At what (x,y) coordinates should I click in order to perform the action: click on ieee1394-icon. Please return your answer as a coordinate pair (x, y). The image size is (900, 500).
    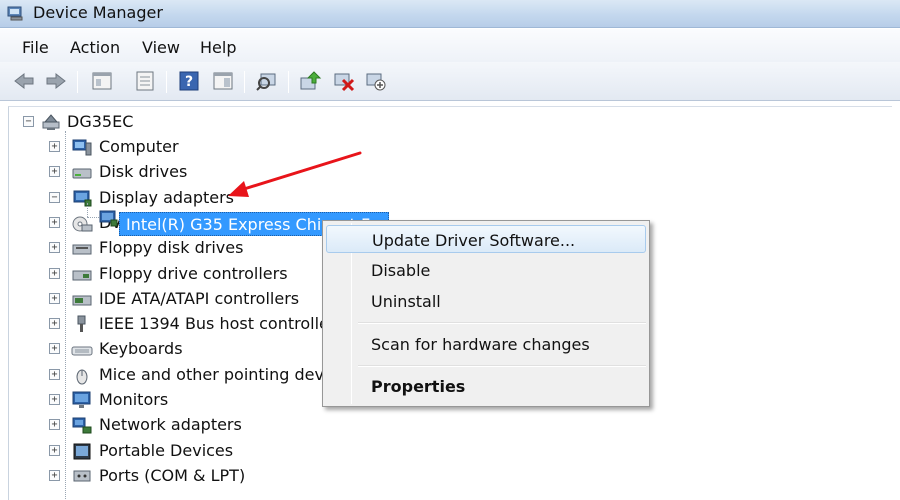
    Looking at the image, I should click on (81, 324).